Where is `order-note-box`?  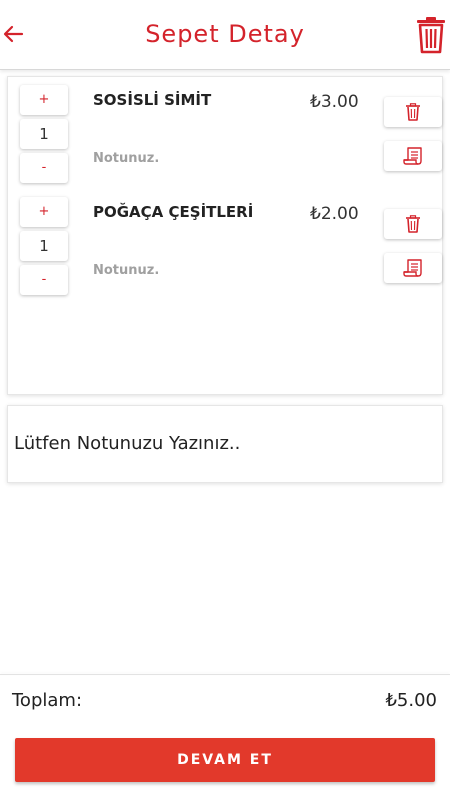
order-note-box is located at coordinates (225, 444).